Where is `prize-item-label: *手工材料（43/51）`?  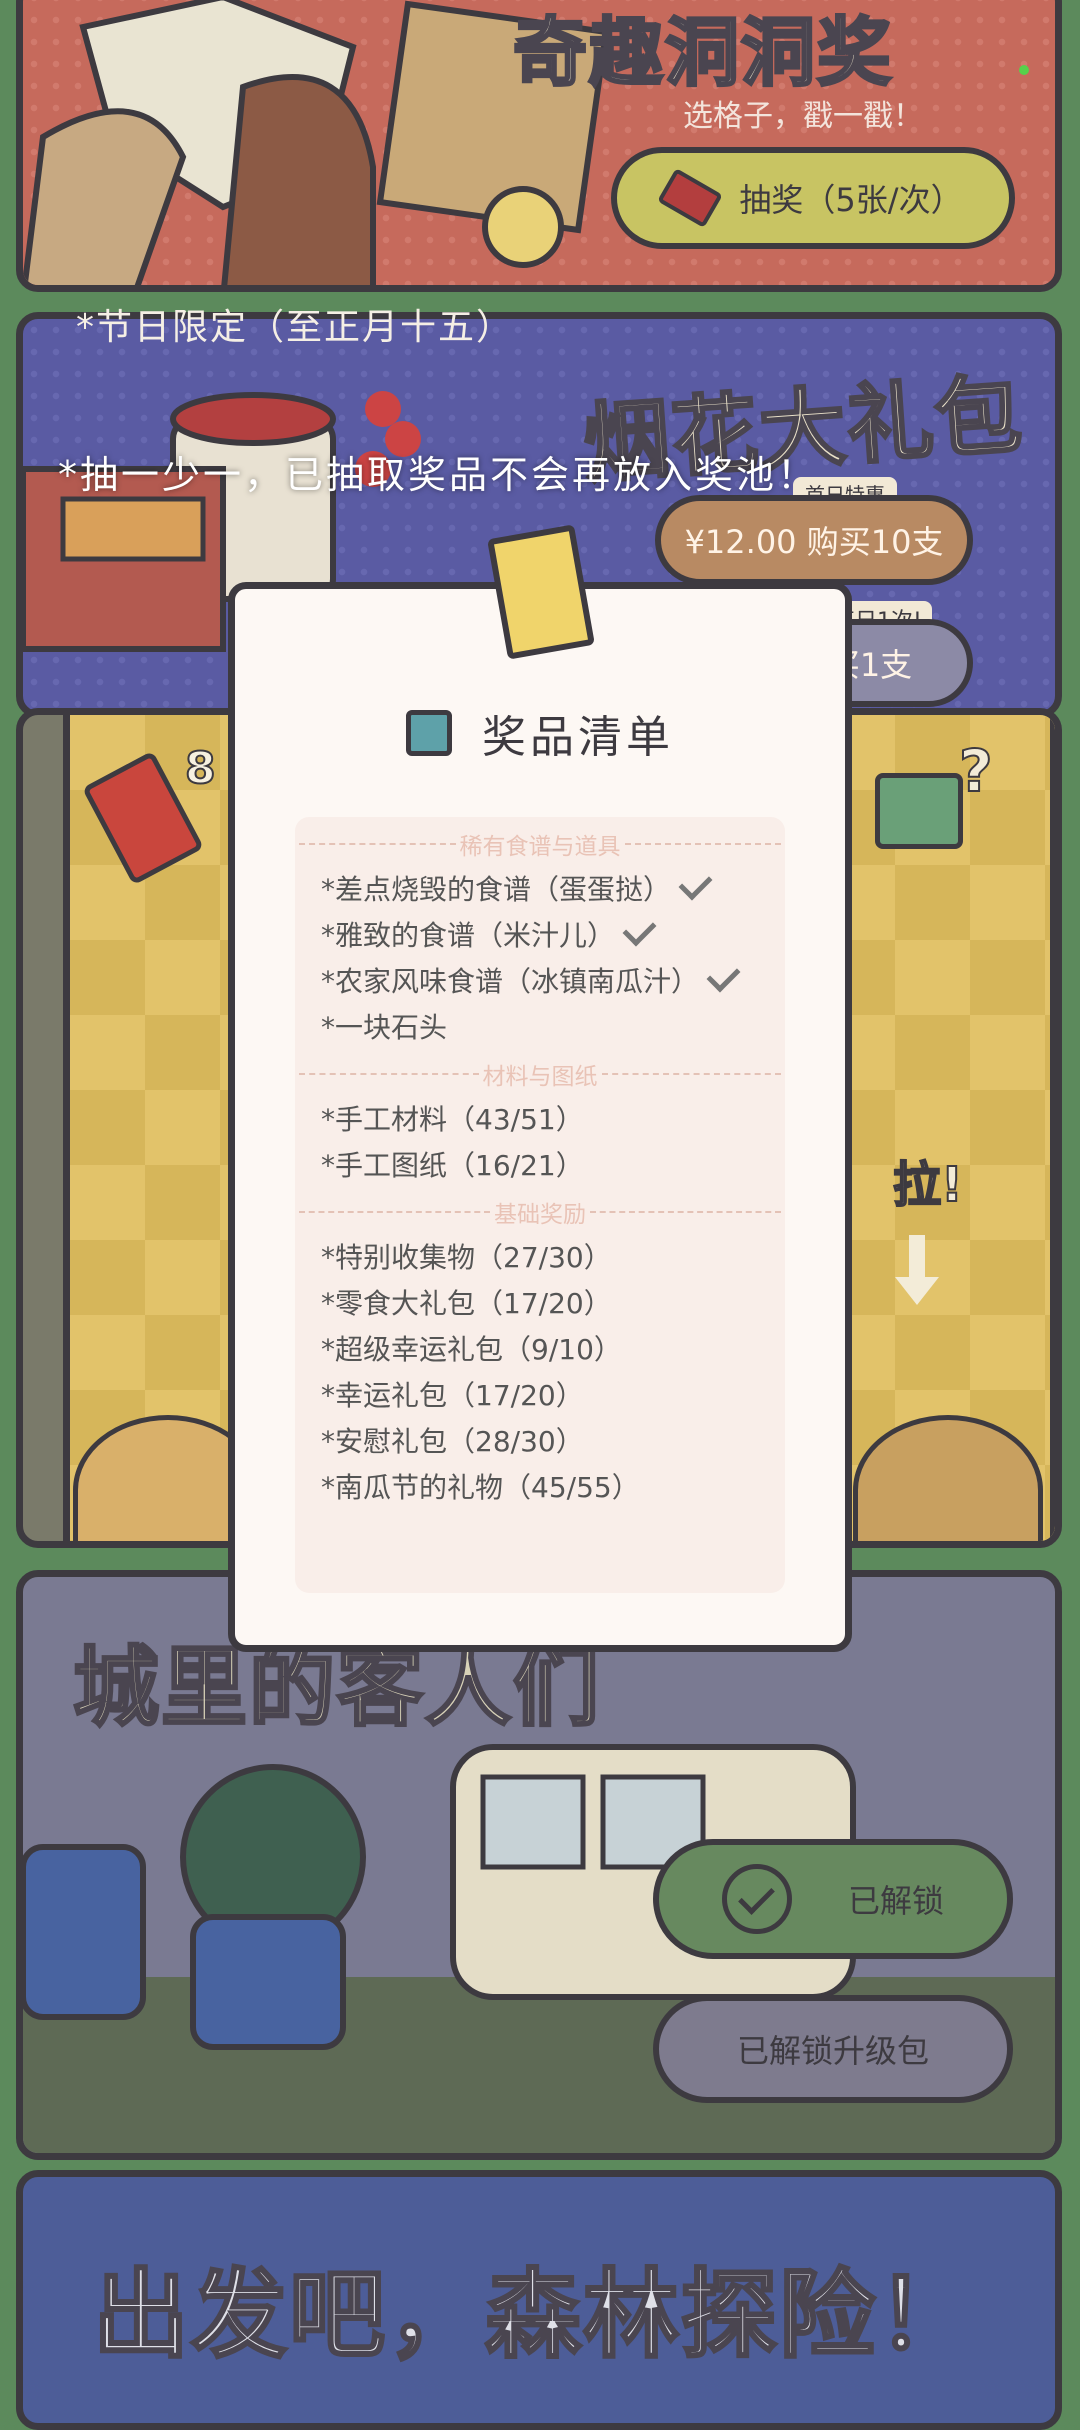 prize-item-label: *手工材料（43/51） is located at coordinates (452, 1119).